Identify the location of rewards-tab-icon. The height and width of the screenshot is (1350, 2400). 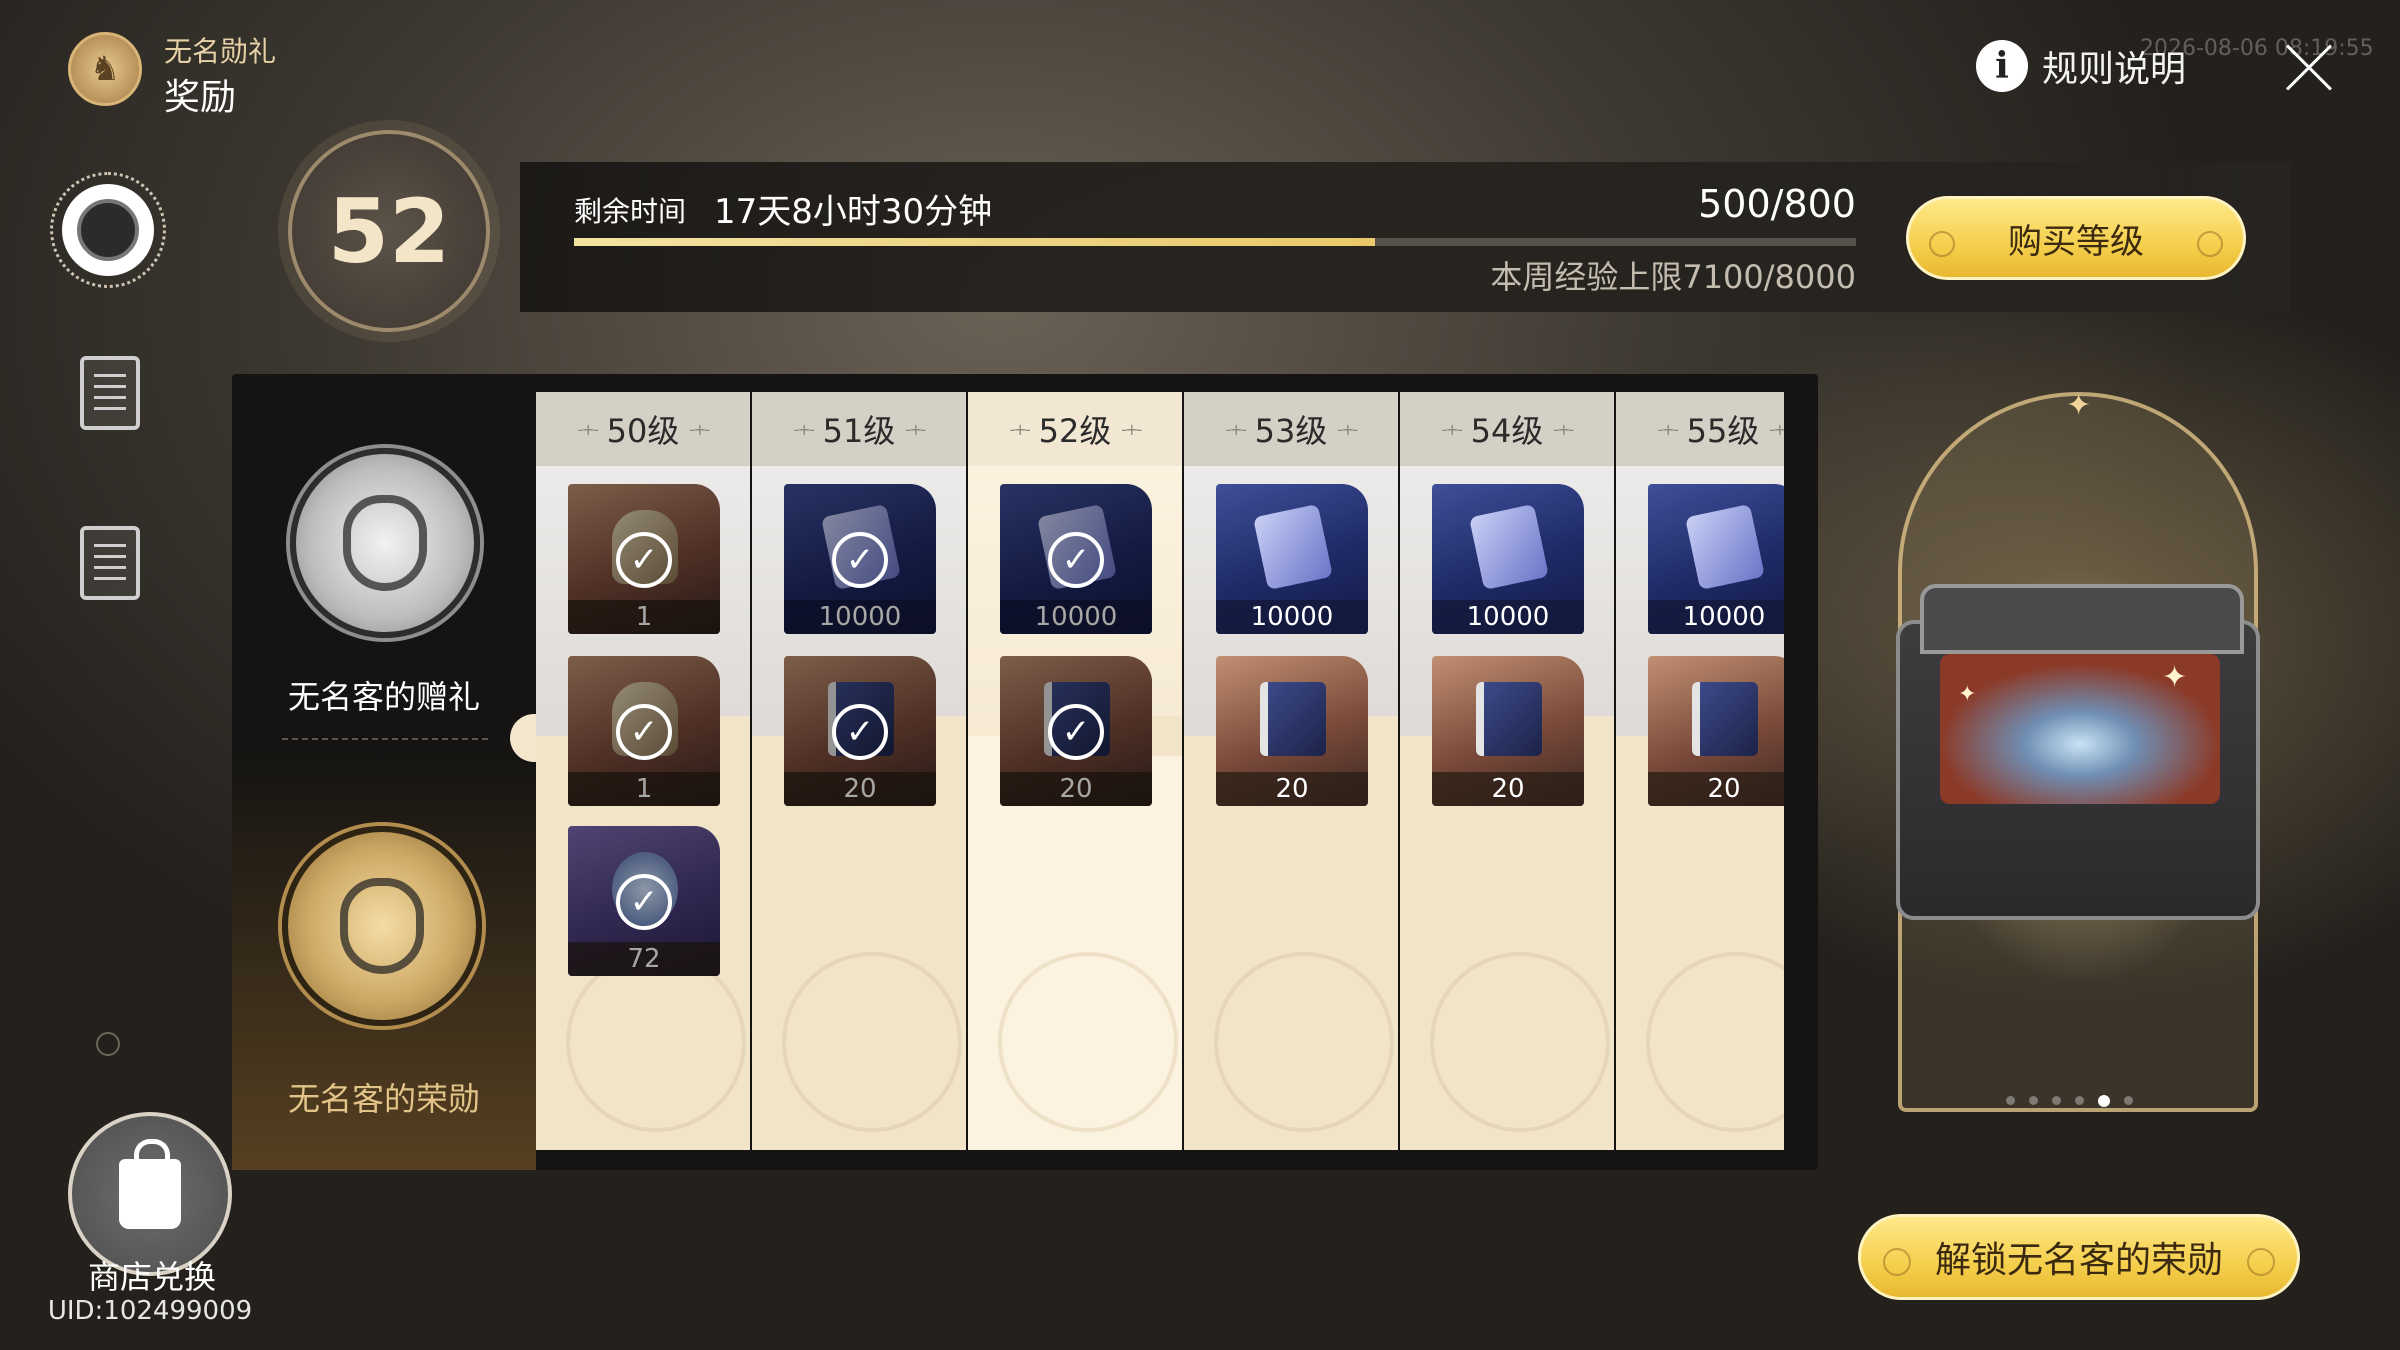
(108, 230).